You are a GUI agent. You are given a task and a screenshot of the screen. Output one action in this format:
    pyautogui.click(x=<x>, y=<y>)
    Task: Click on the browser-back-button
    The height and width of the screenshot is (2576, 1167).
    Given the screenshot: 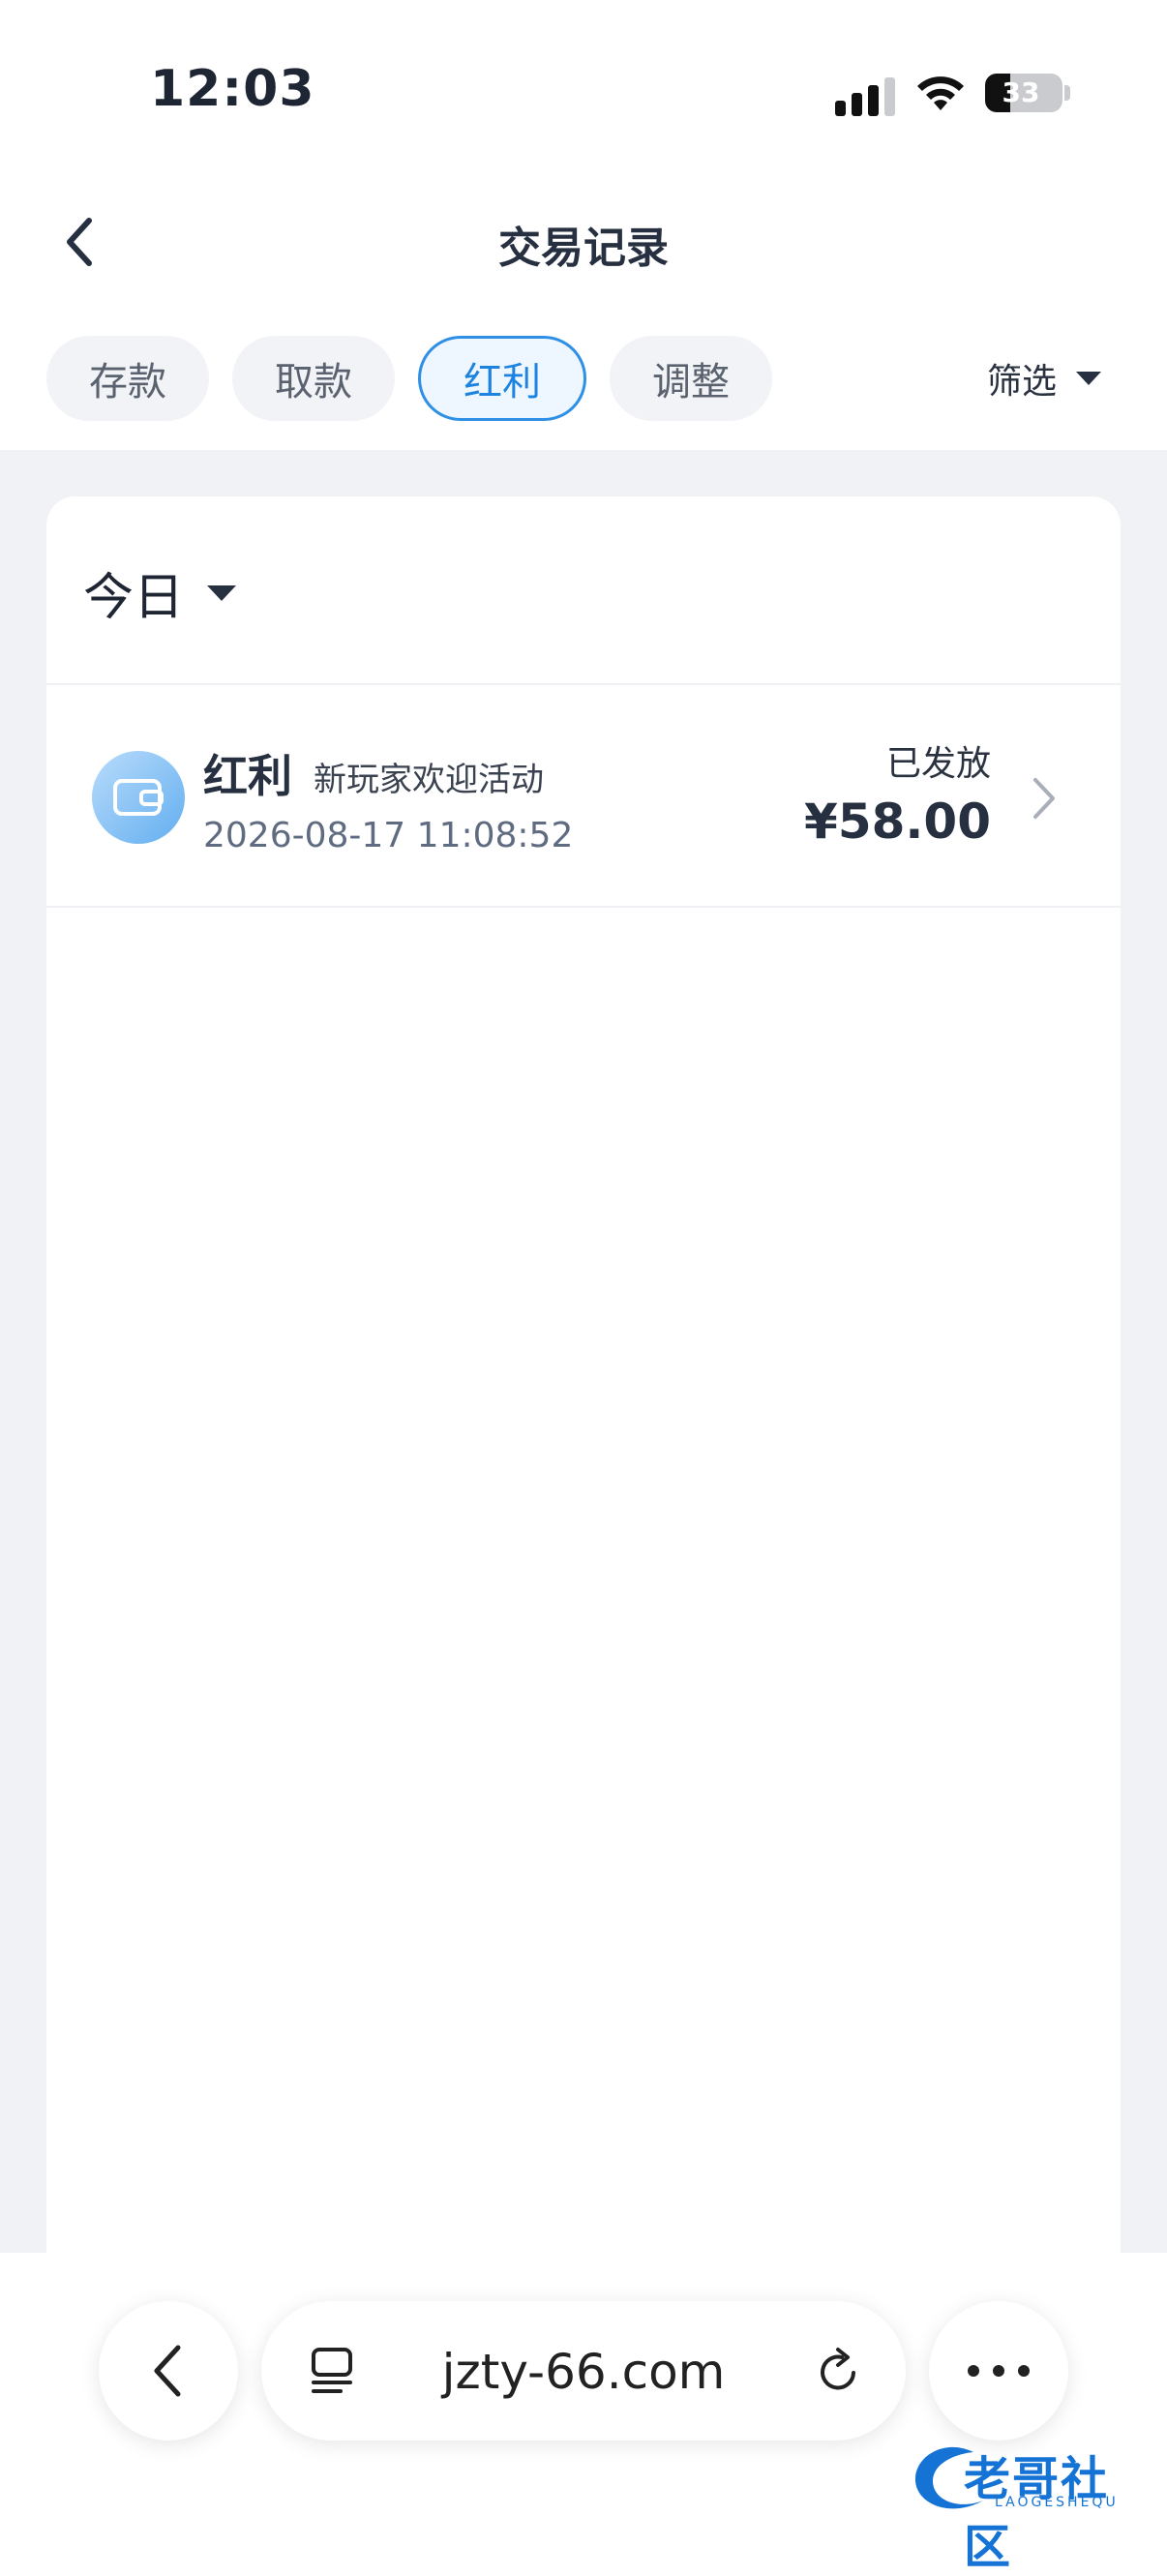 What is the action you would take?
    pyautogui.click(x=168, y=2371)
    